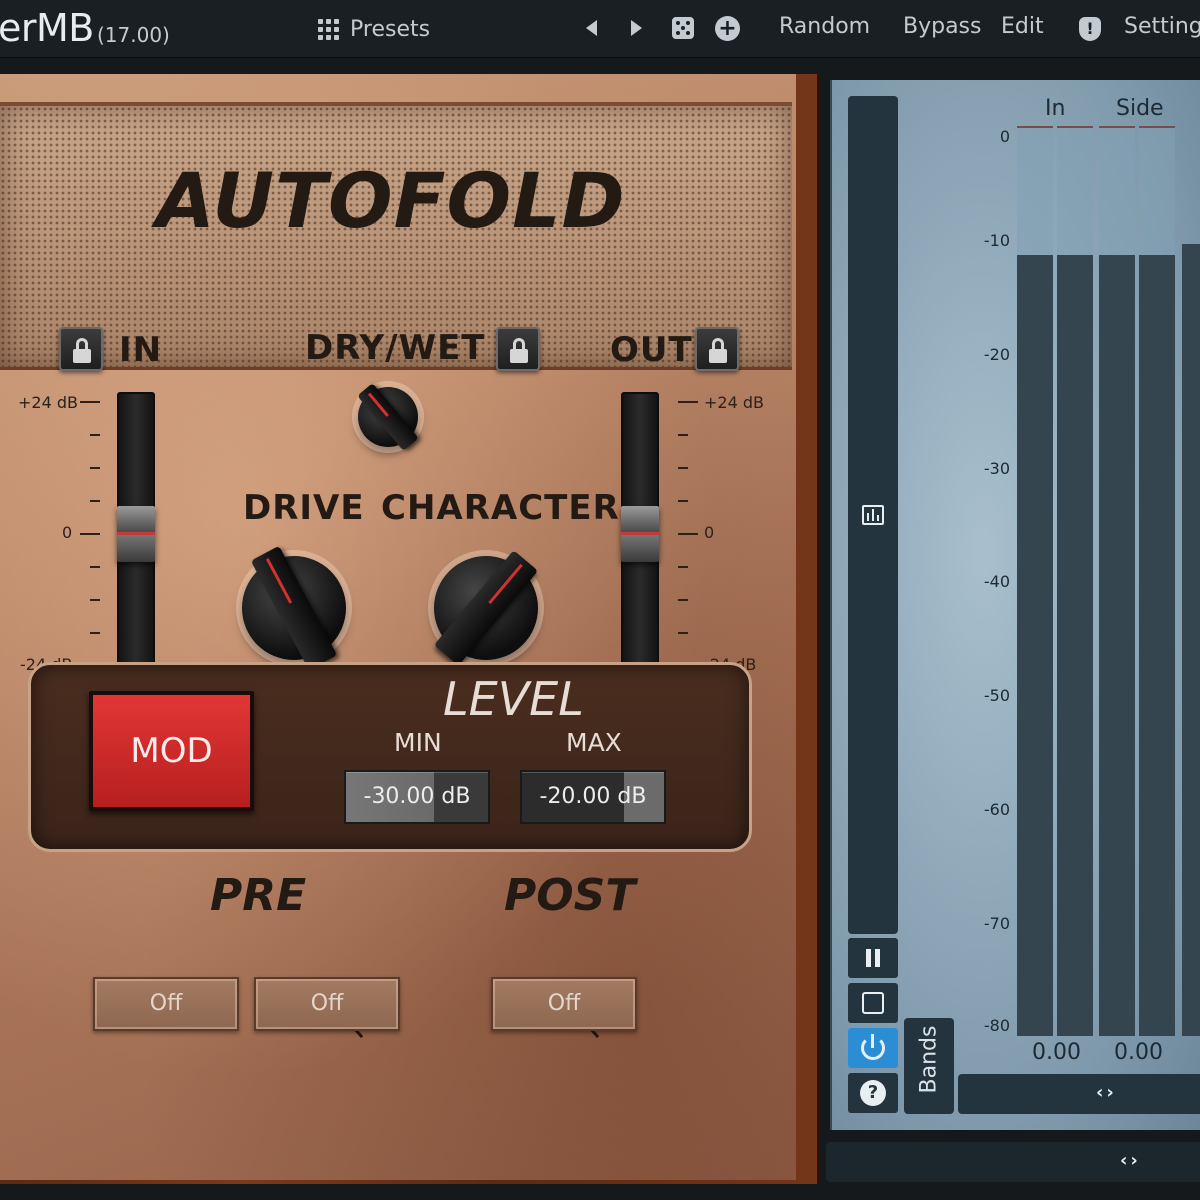 The image size is (1200, 1200). I want to click on out-fader, so click(640, 533).